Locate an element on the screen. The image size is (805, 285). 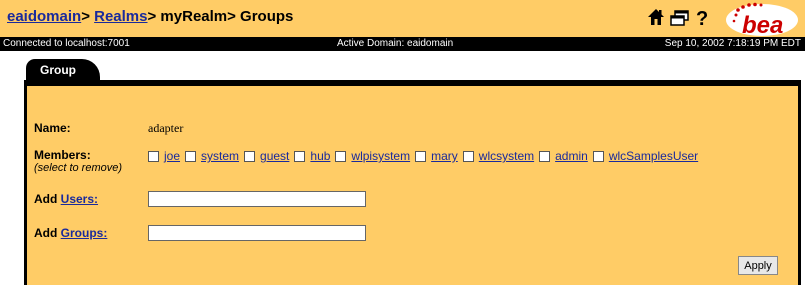
active-domain: Active Domain: eaidomain is located at coordinates (395, 43).